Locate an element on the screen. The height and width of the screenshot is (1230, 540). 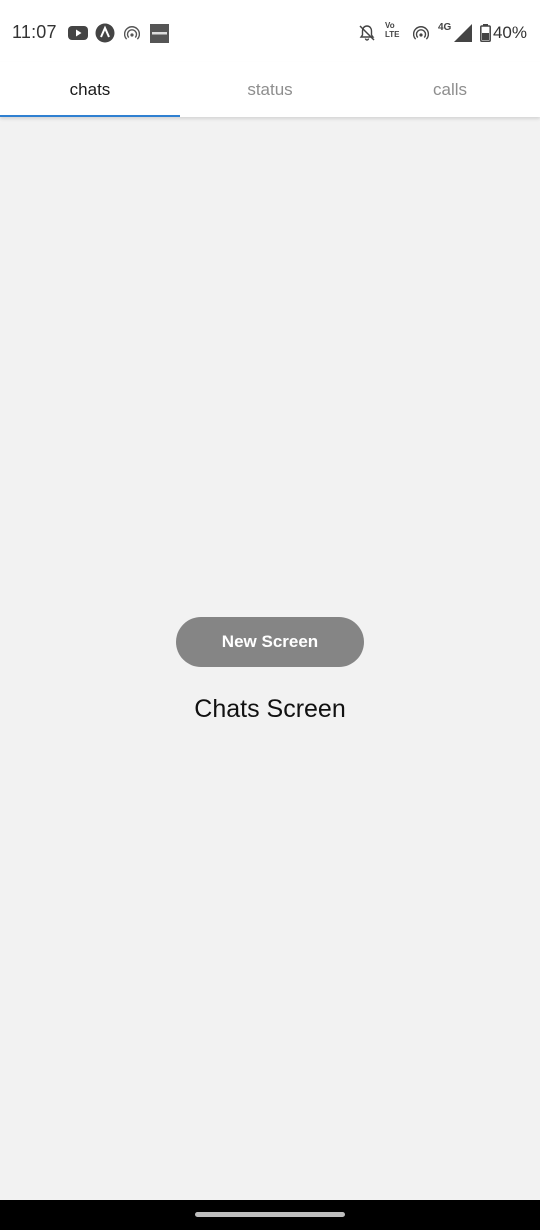
signal-icon is located at coordinates (463, 33).